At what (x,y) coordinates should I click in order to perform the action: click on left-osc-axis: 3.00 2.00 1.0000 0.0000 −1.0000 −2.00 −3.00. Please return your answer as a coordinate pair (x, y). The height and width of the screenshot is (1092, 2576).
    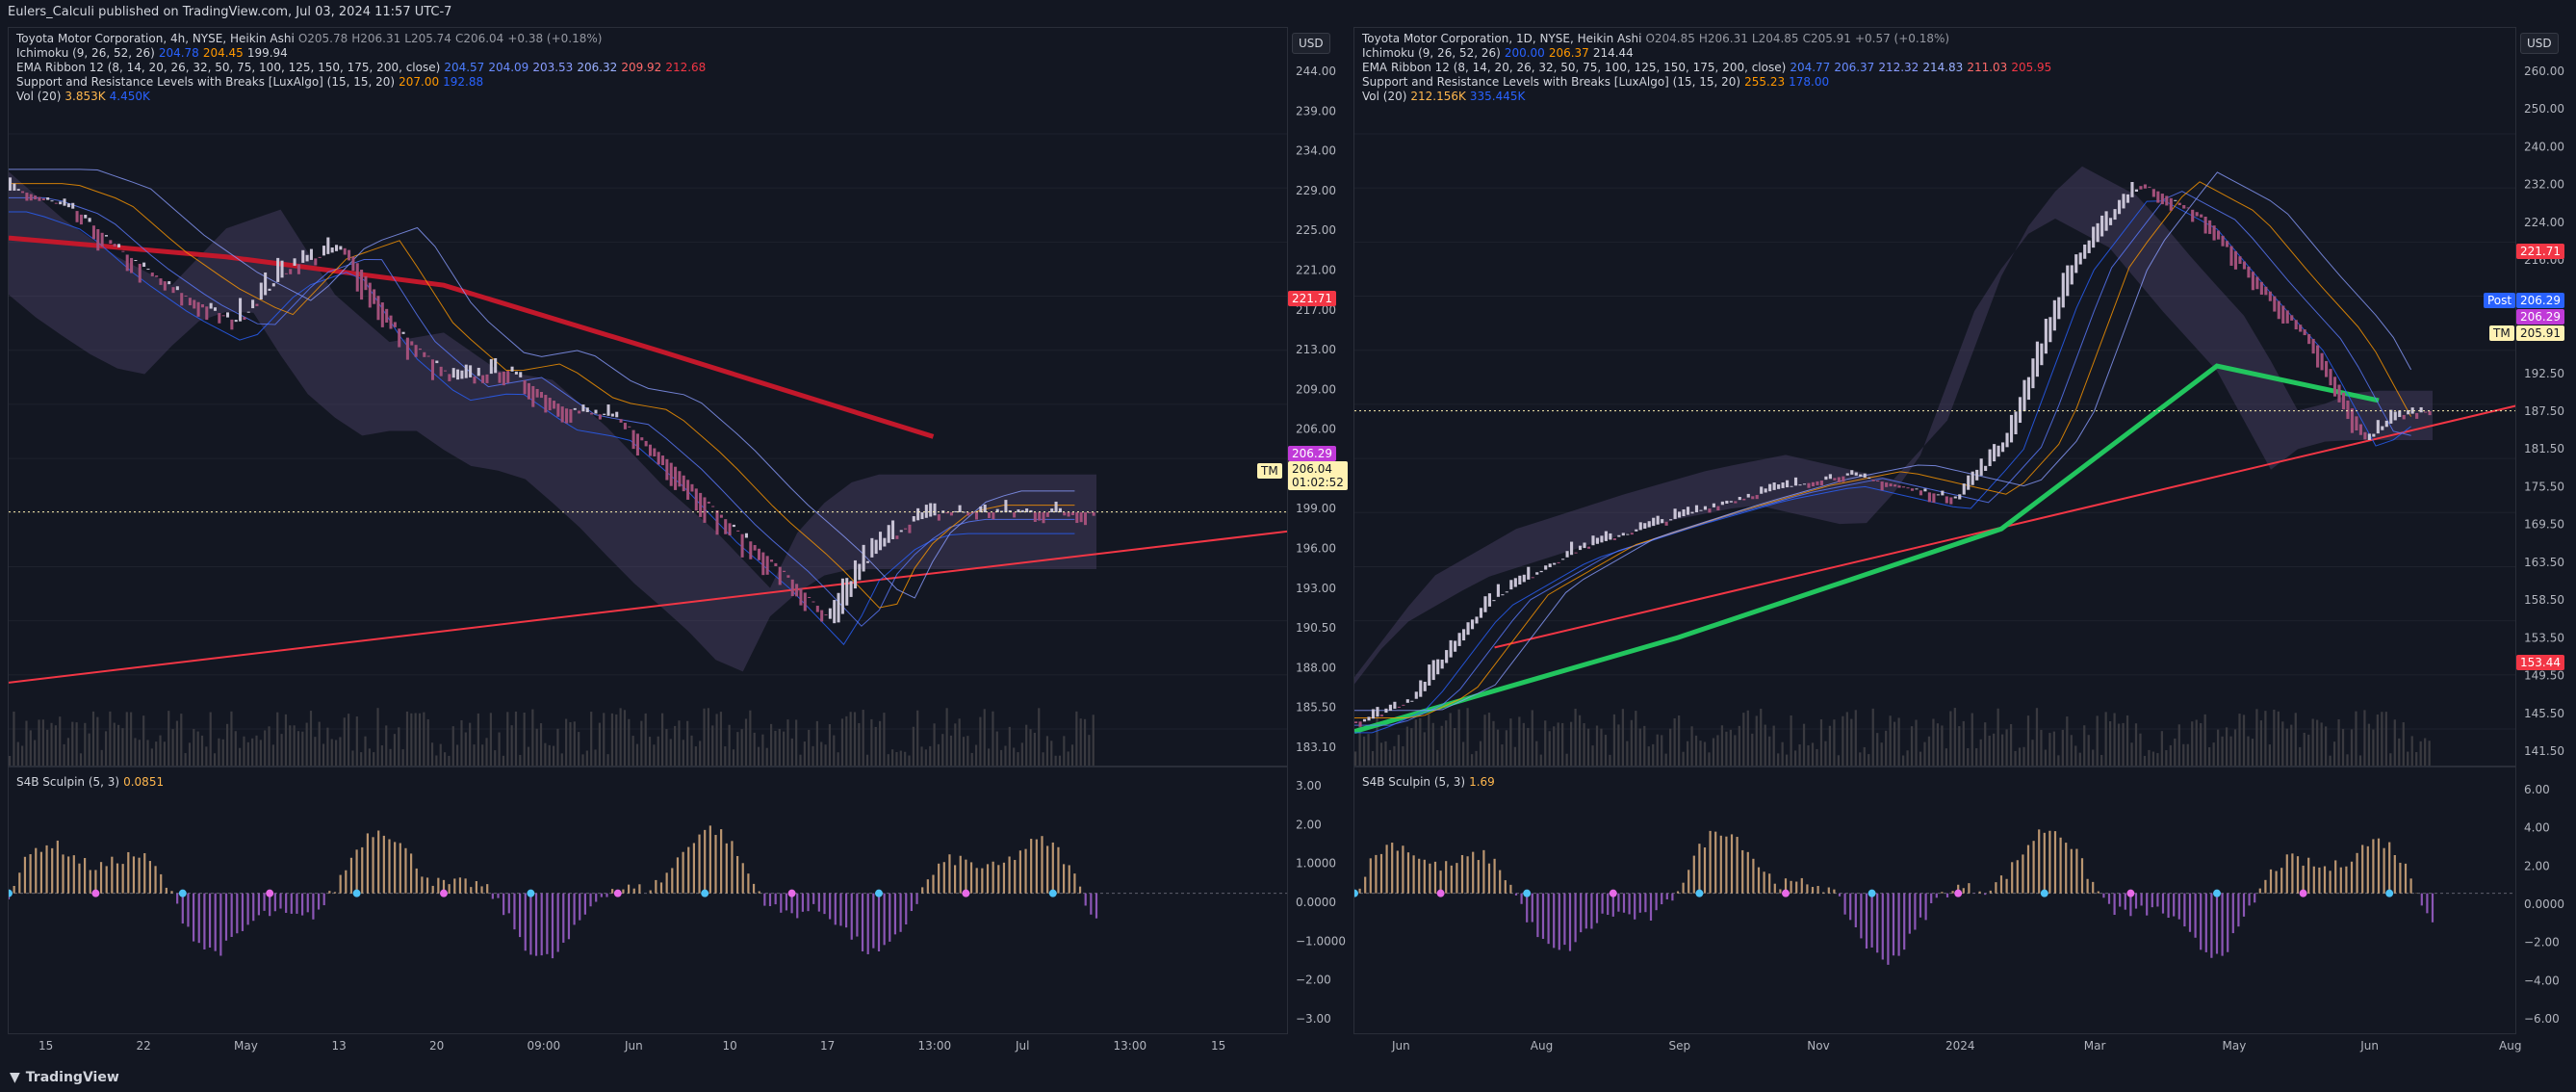
    Looking at the image, I should click on (1317, 900).